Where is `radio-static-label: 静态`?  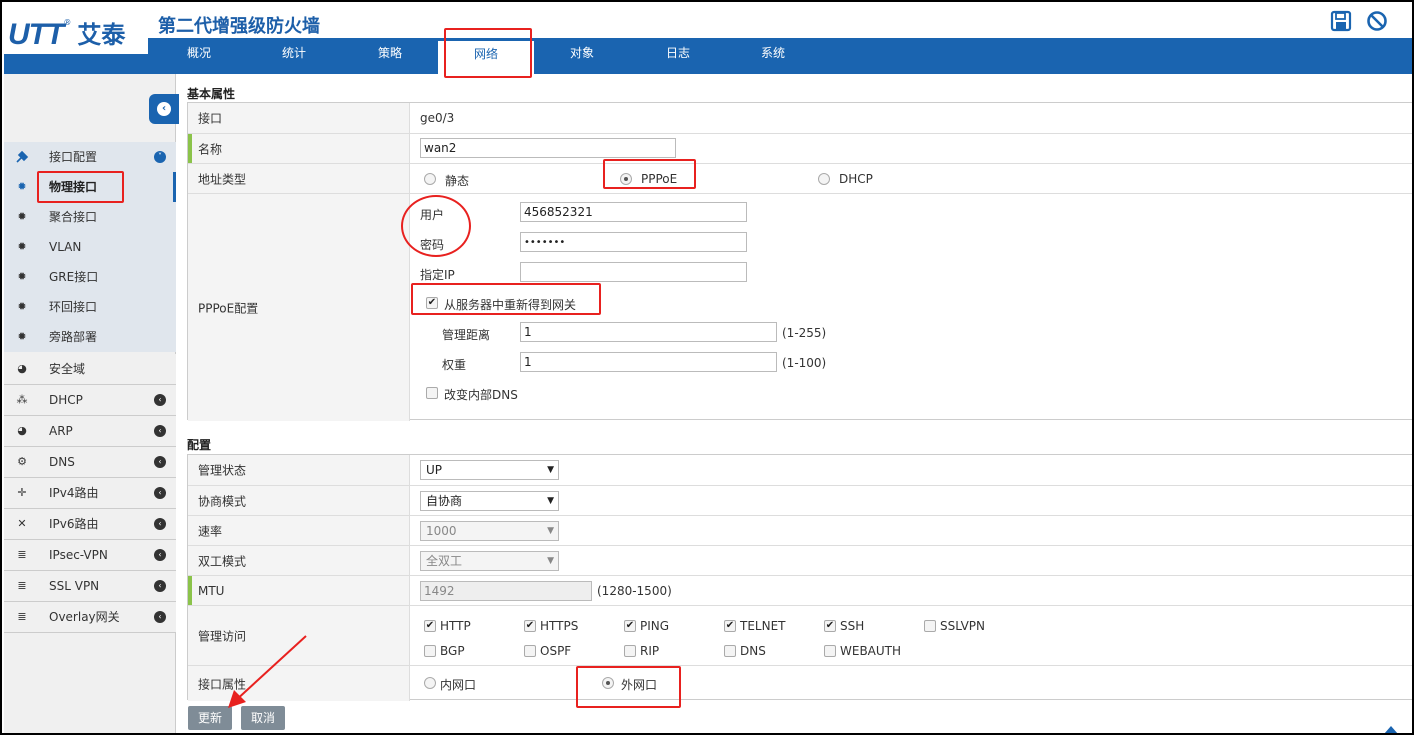 radio-static-label: 静态 is located at coordinates (457, 181).